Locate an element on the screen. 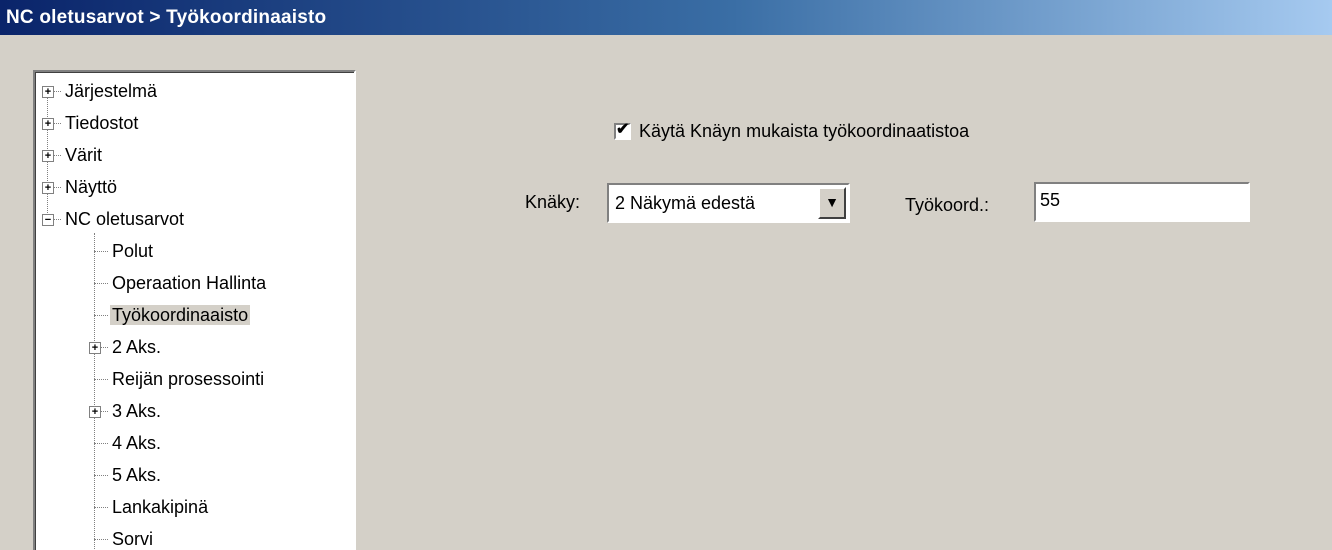  tree-item: Operaation Hallinta is located at coordinates (189, 283).